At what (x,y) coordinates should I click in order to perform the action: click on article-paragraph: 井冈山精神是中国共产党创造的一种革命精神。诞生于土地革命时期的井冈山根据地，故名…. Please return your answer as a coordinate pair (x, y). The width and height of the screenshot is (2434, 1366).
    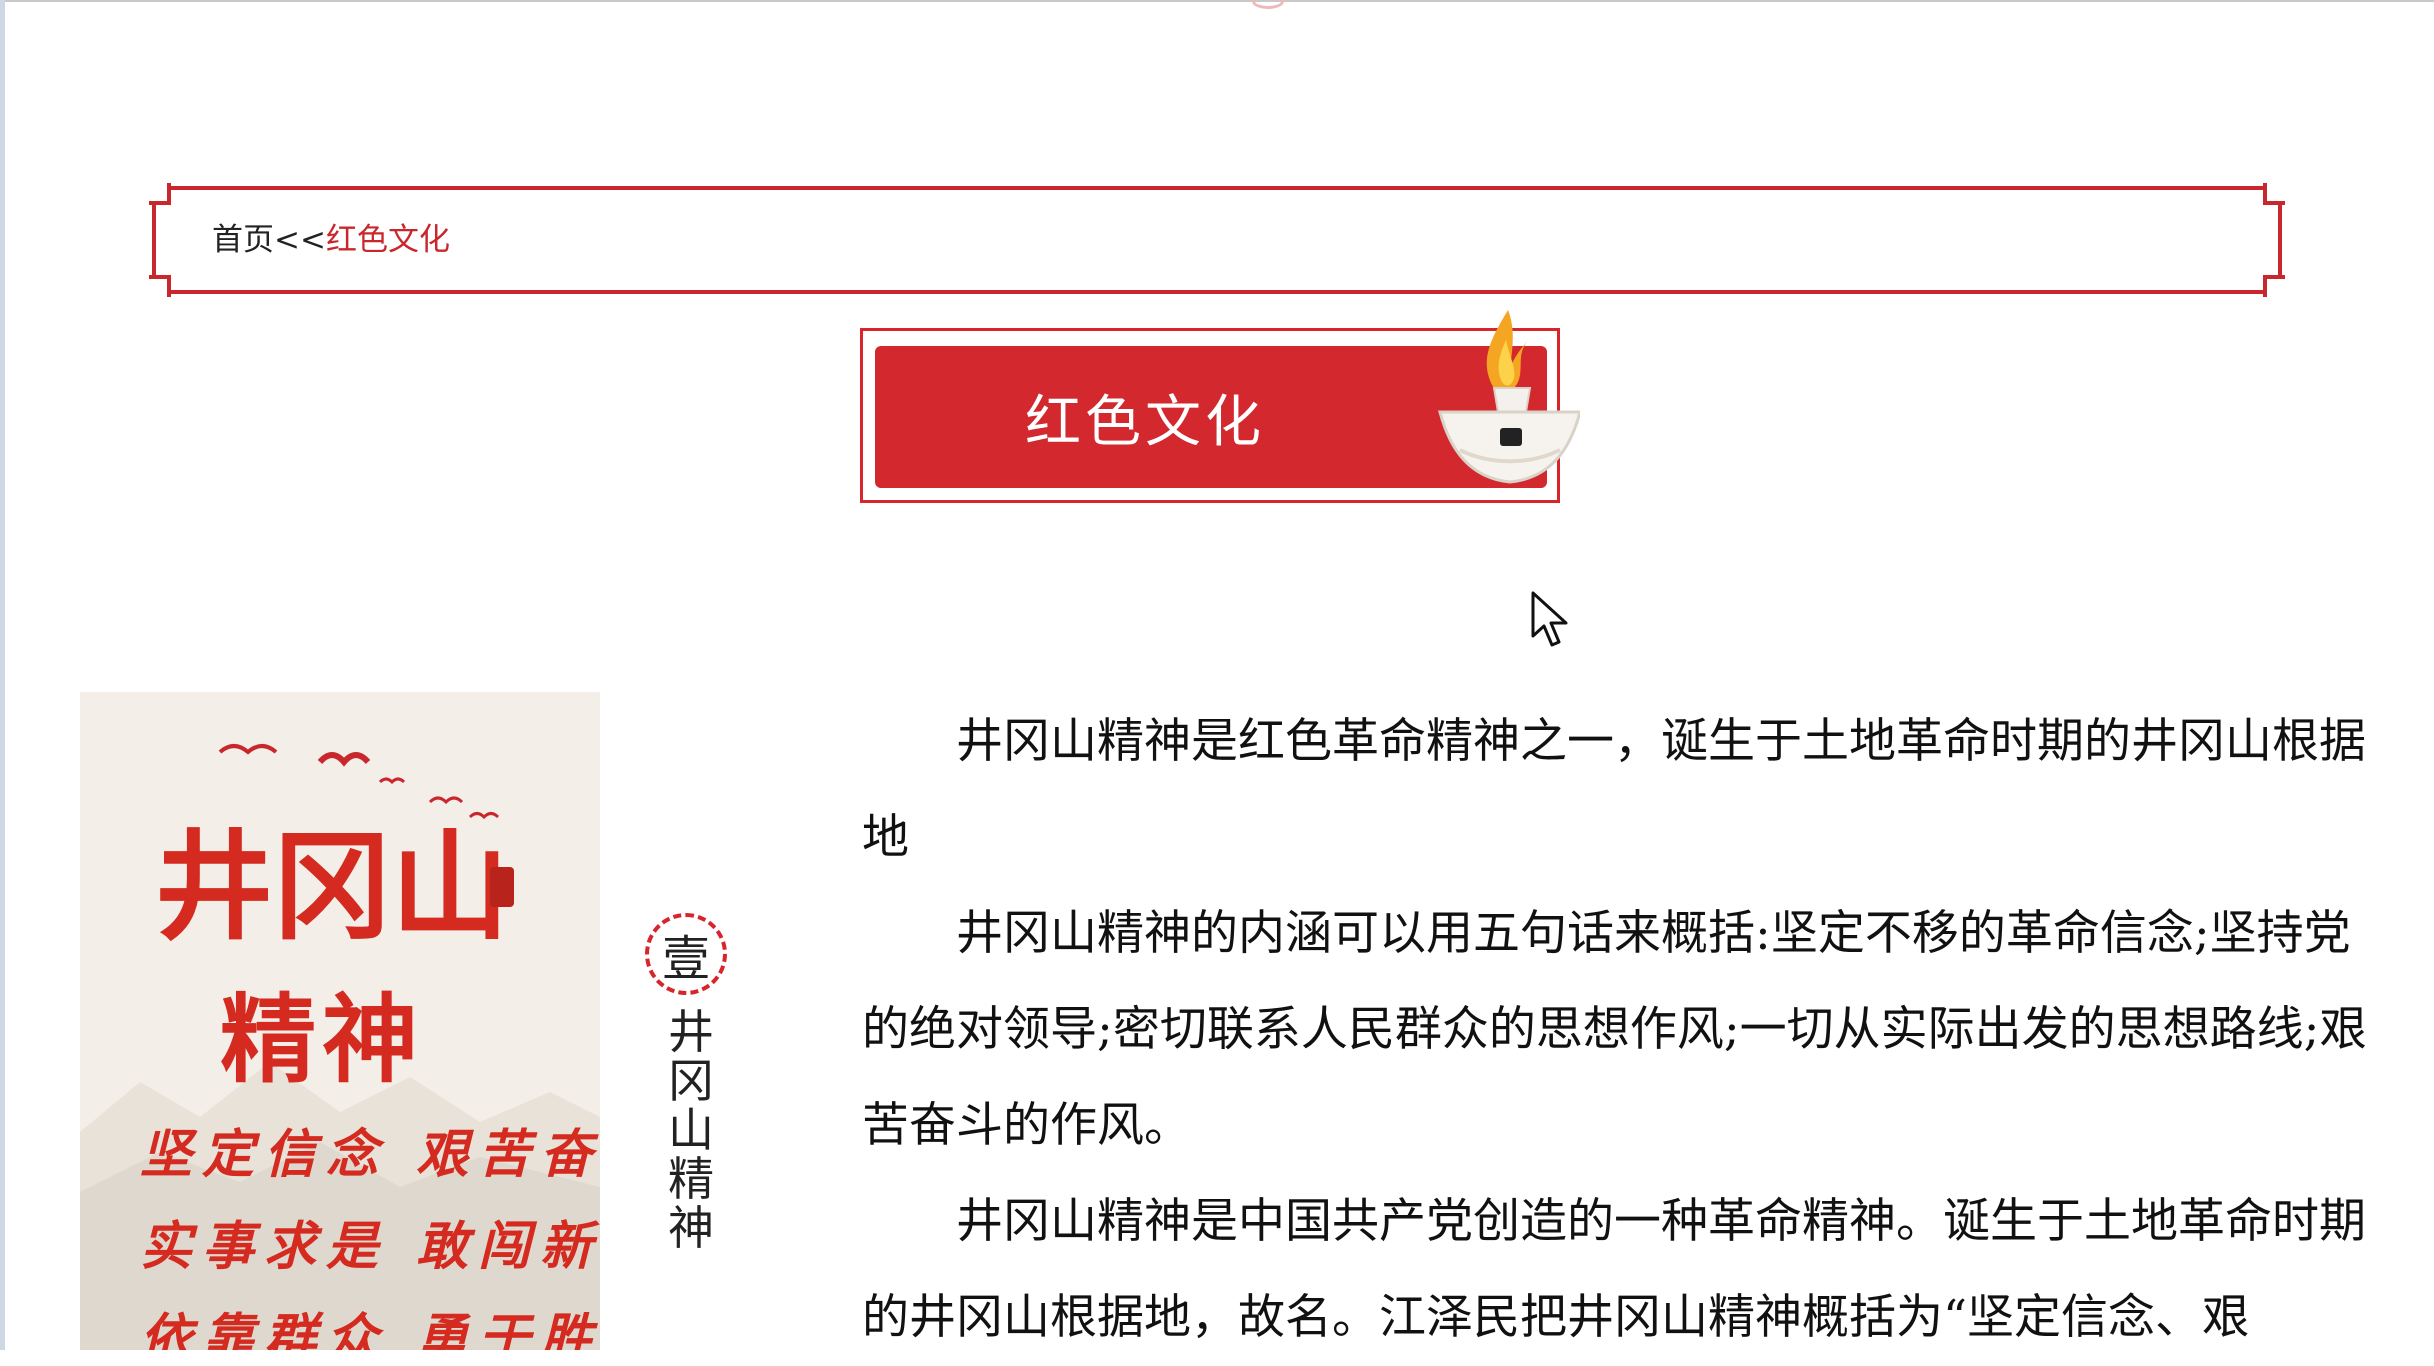
    Looking at the image, I should click on (1614, 1269).